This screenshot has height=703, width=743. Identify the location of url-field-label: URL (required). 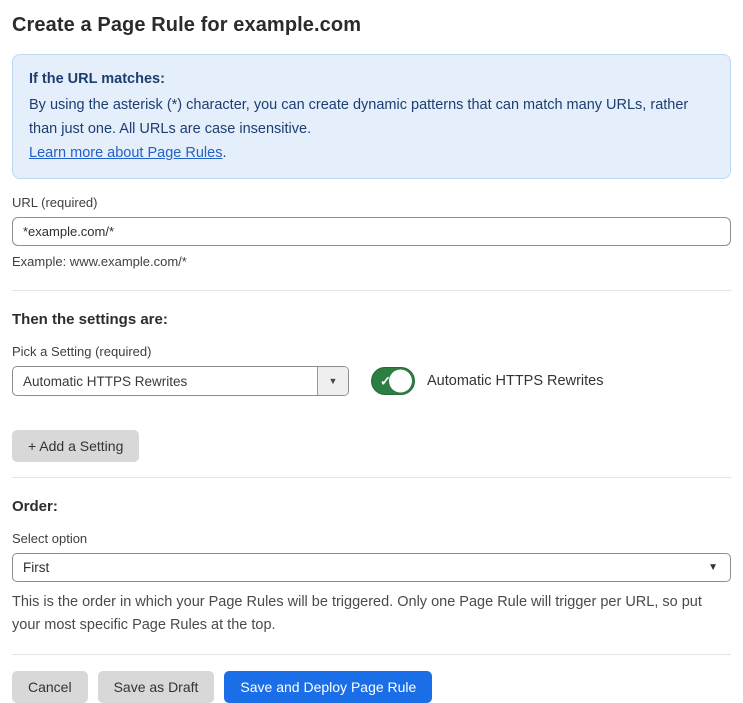
(55, 202).